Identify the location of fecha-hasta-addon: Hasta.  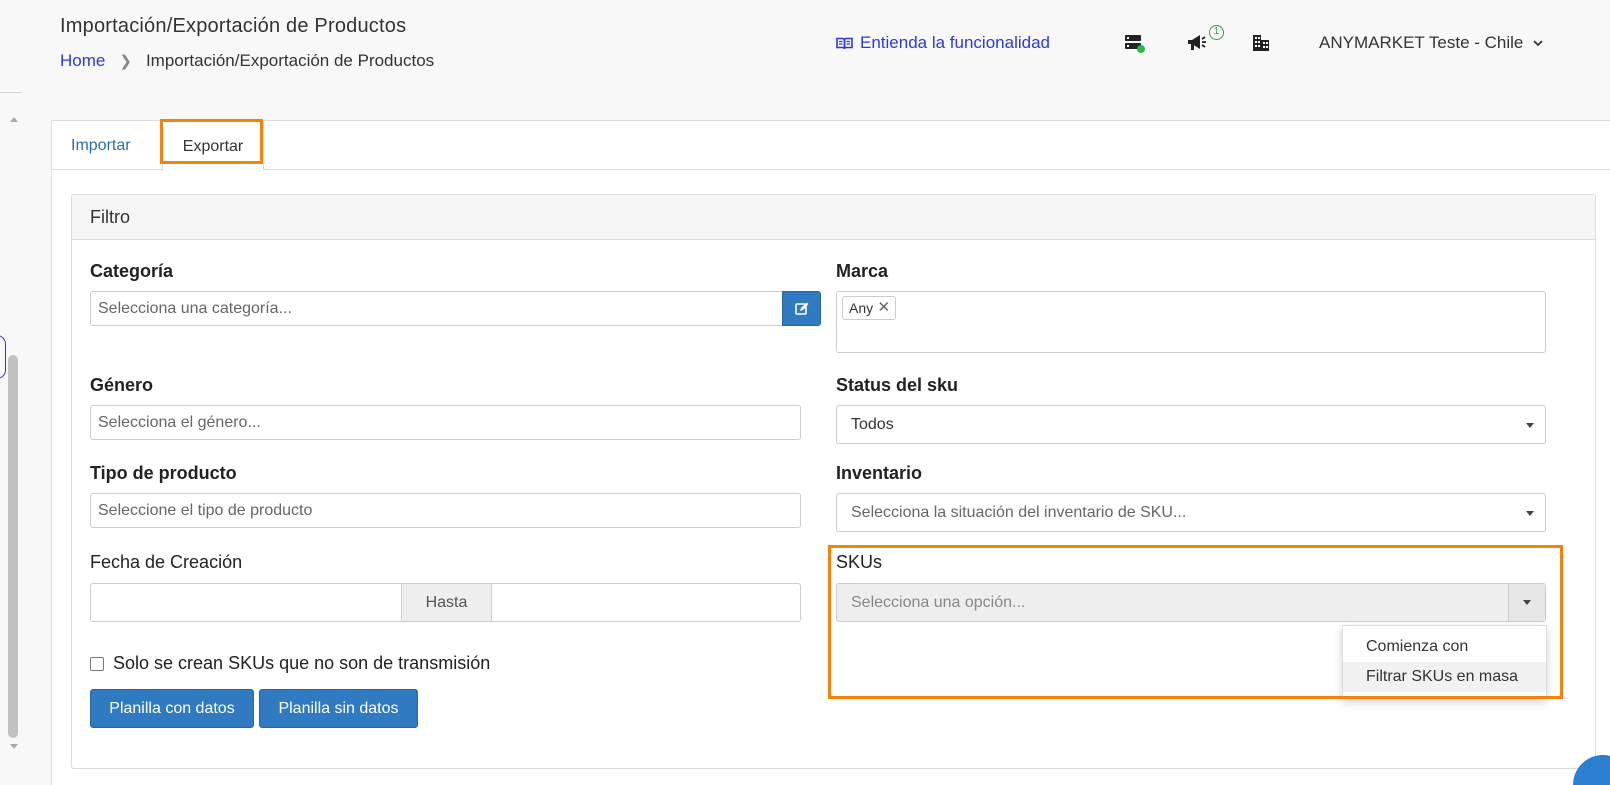
(446, 602).